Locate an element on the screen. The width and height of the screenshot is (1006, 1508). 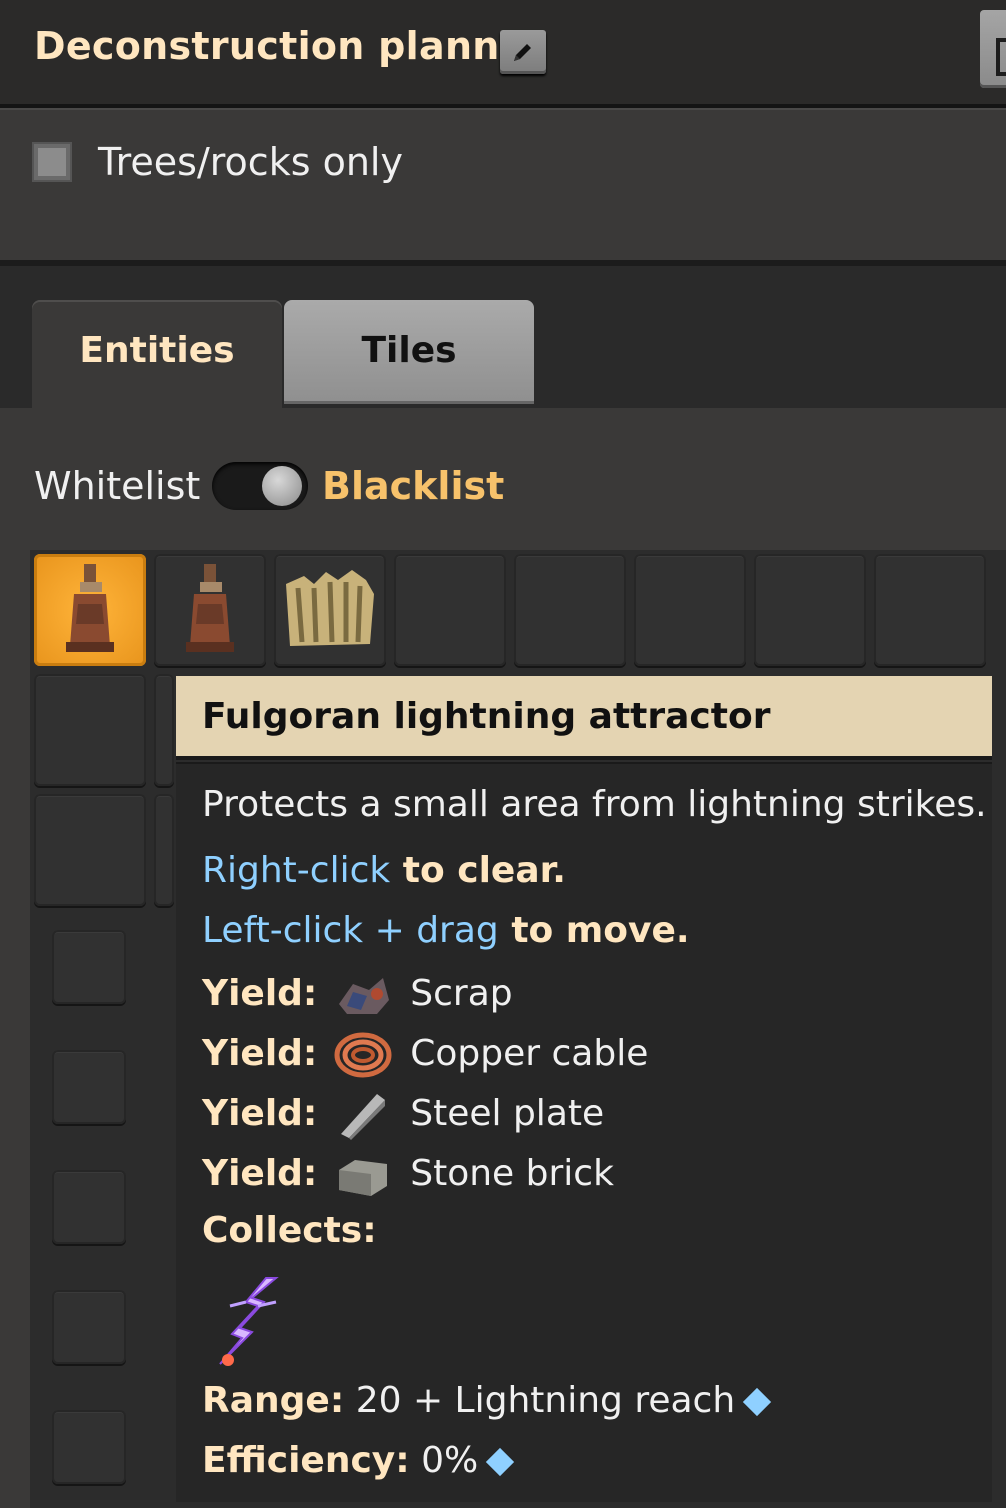
tooltip-title: Fulgoran lightning attractor is located at coordinates (486, 716).